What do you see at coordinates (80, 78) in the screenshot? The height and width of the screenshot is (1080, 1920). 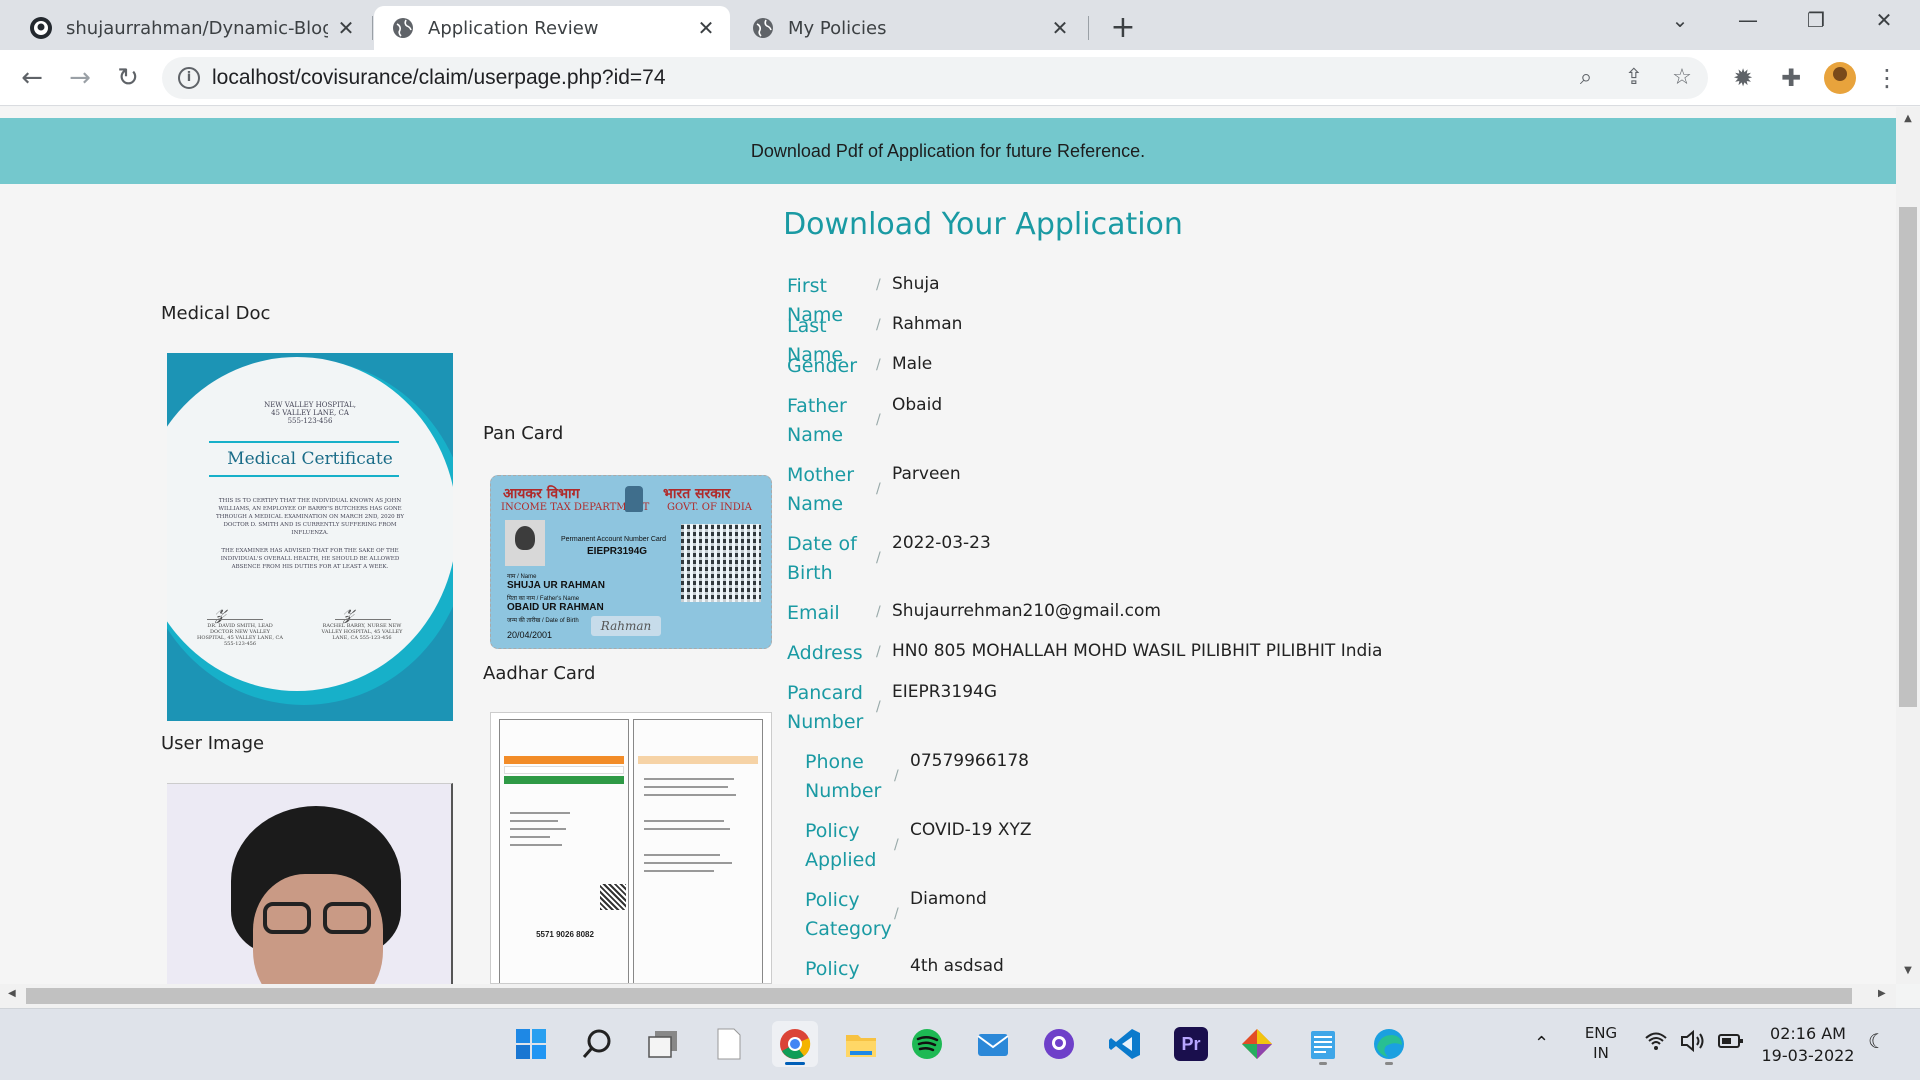 I see `forward-icon: →` at bounding box center [80, 78].